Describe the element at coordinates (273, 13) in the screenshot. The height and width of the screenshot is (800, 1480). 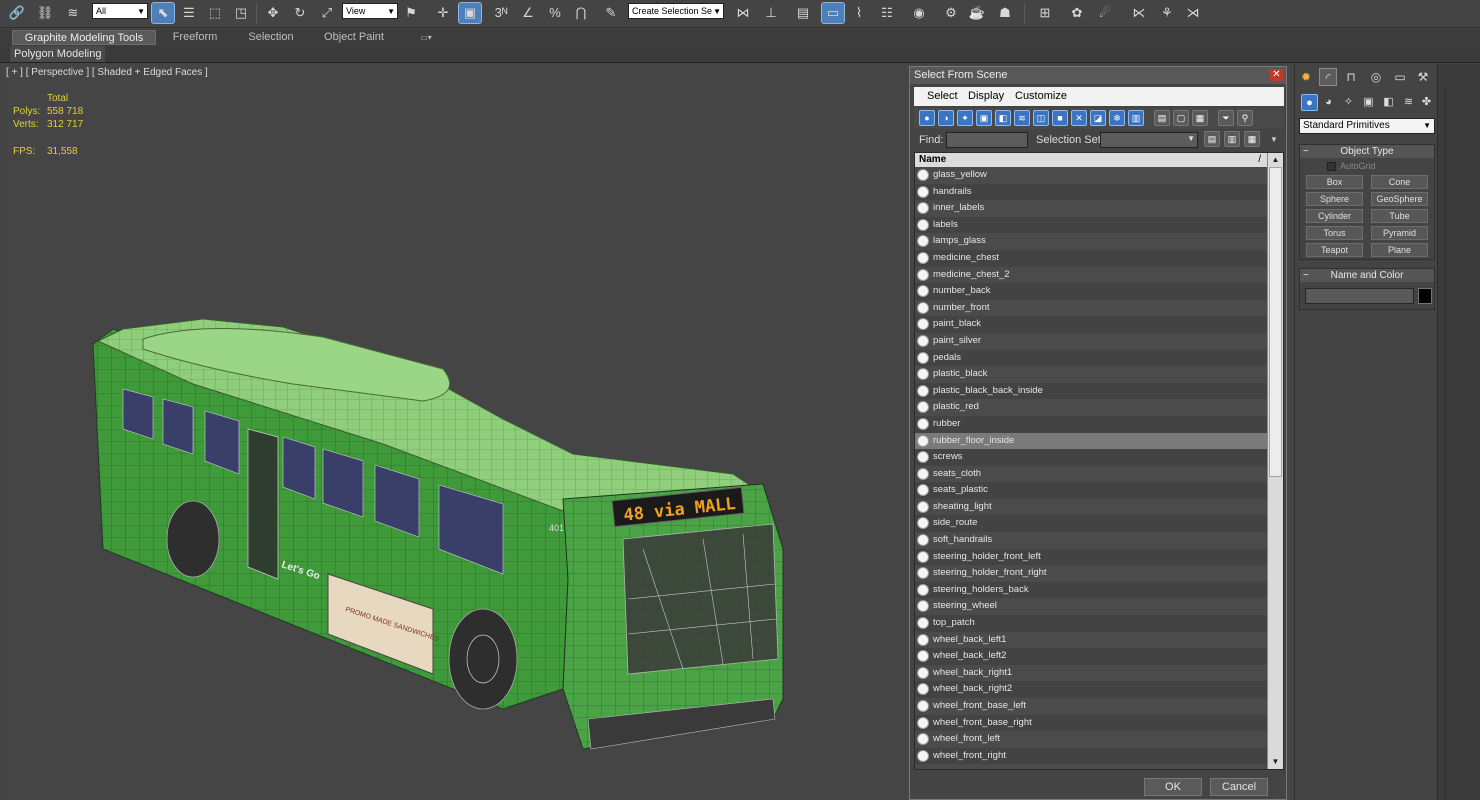
I see `select-and-move-icon: ✥` at that location.